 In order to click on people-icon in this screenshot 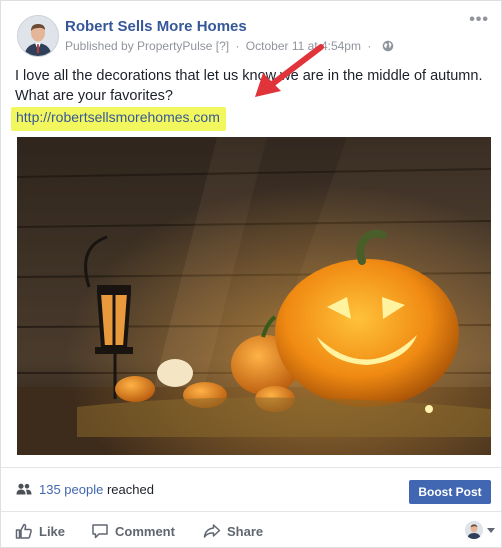, I will do `click(24, 489)`.